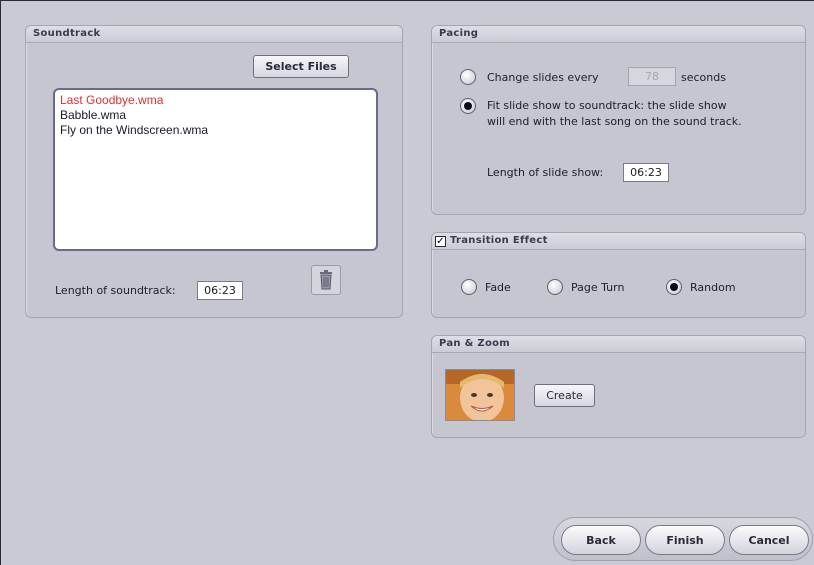 Image resolution: width=814 pixels, height=565 pixels. Describe the element at coordinates (468, 77) in the screenshot. I see `change-slides-radio` at that location.